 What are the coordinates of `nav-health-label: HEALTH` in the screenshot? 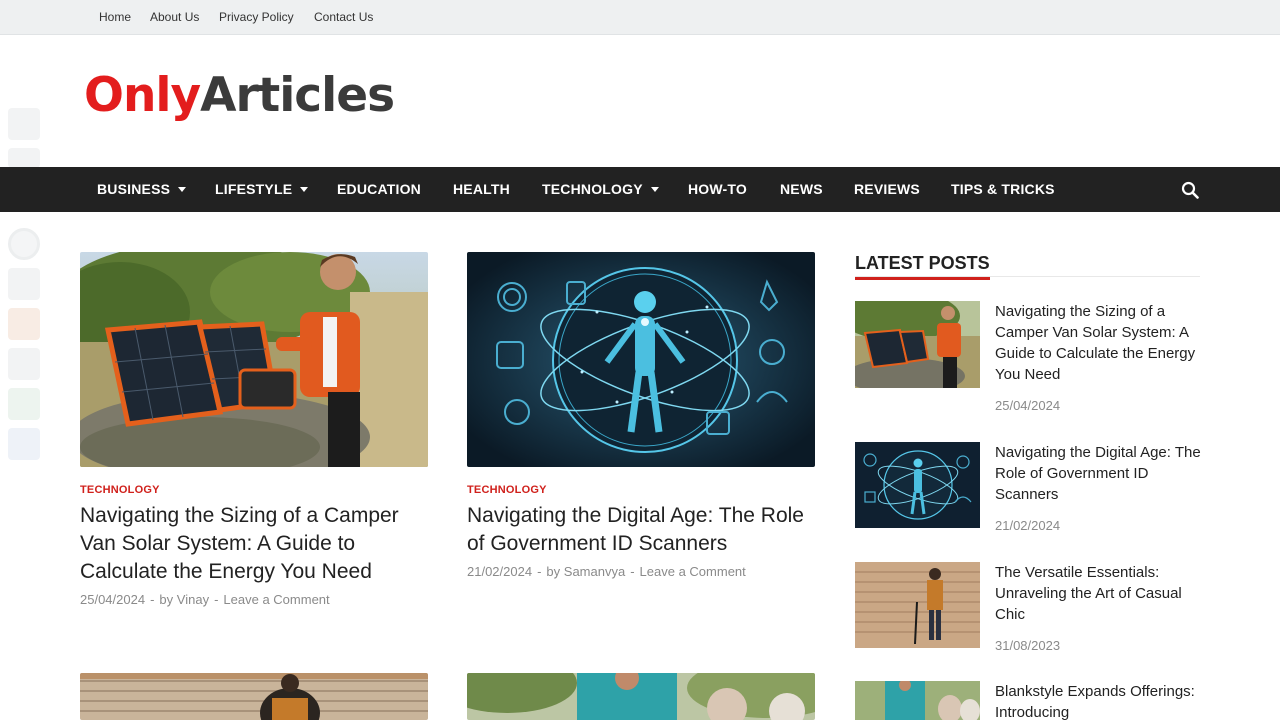 It's located at (481, 189).